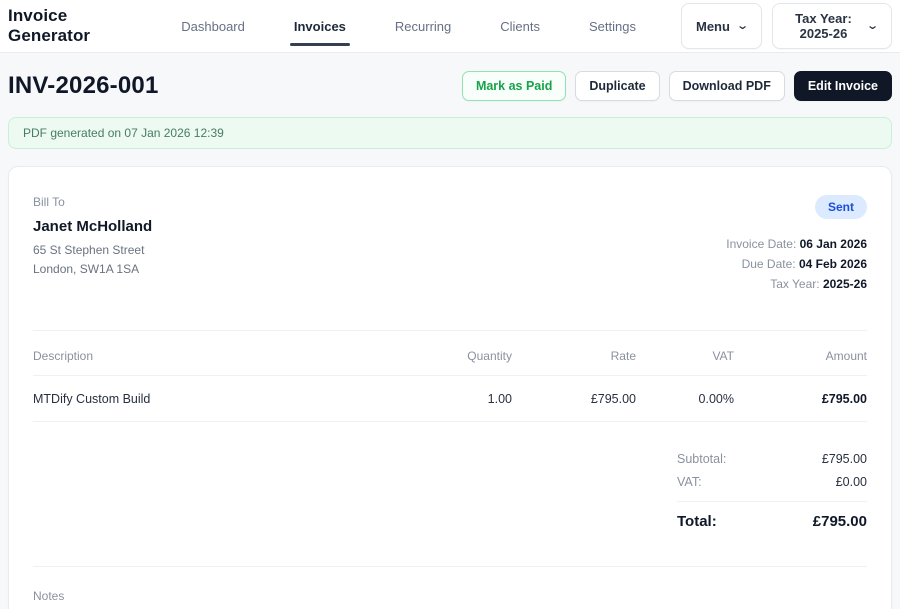  Describe the element at coordinates (772, 459) in the screenshot. I see `subtotal-row: Subtotal: £795.00` at that location.